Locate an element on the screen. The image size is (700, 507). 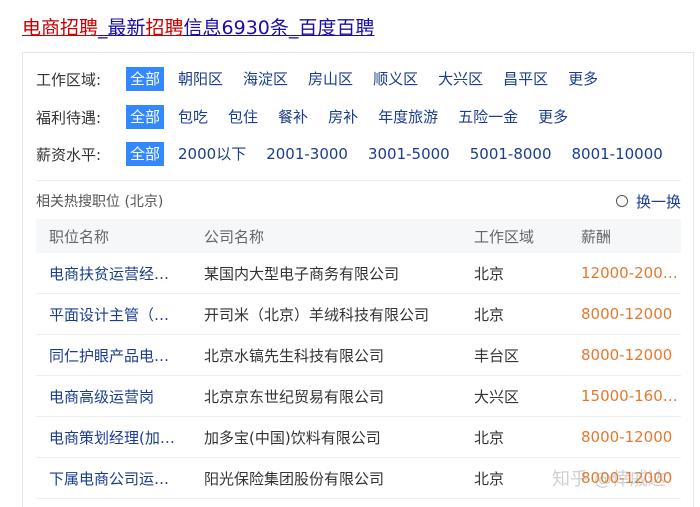
filter-salary-2001-3000: 2001-3000 is located at coordinates (307, 154).